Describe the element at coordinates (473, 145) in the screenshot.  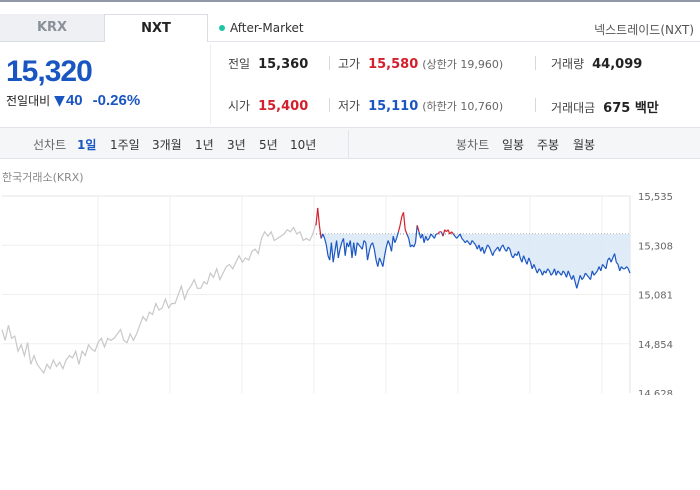
I see `candle-chart-label: 봉차트` at that location.